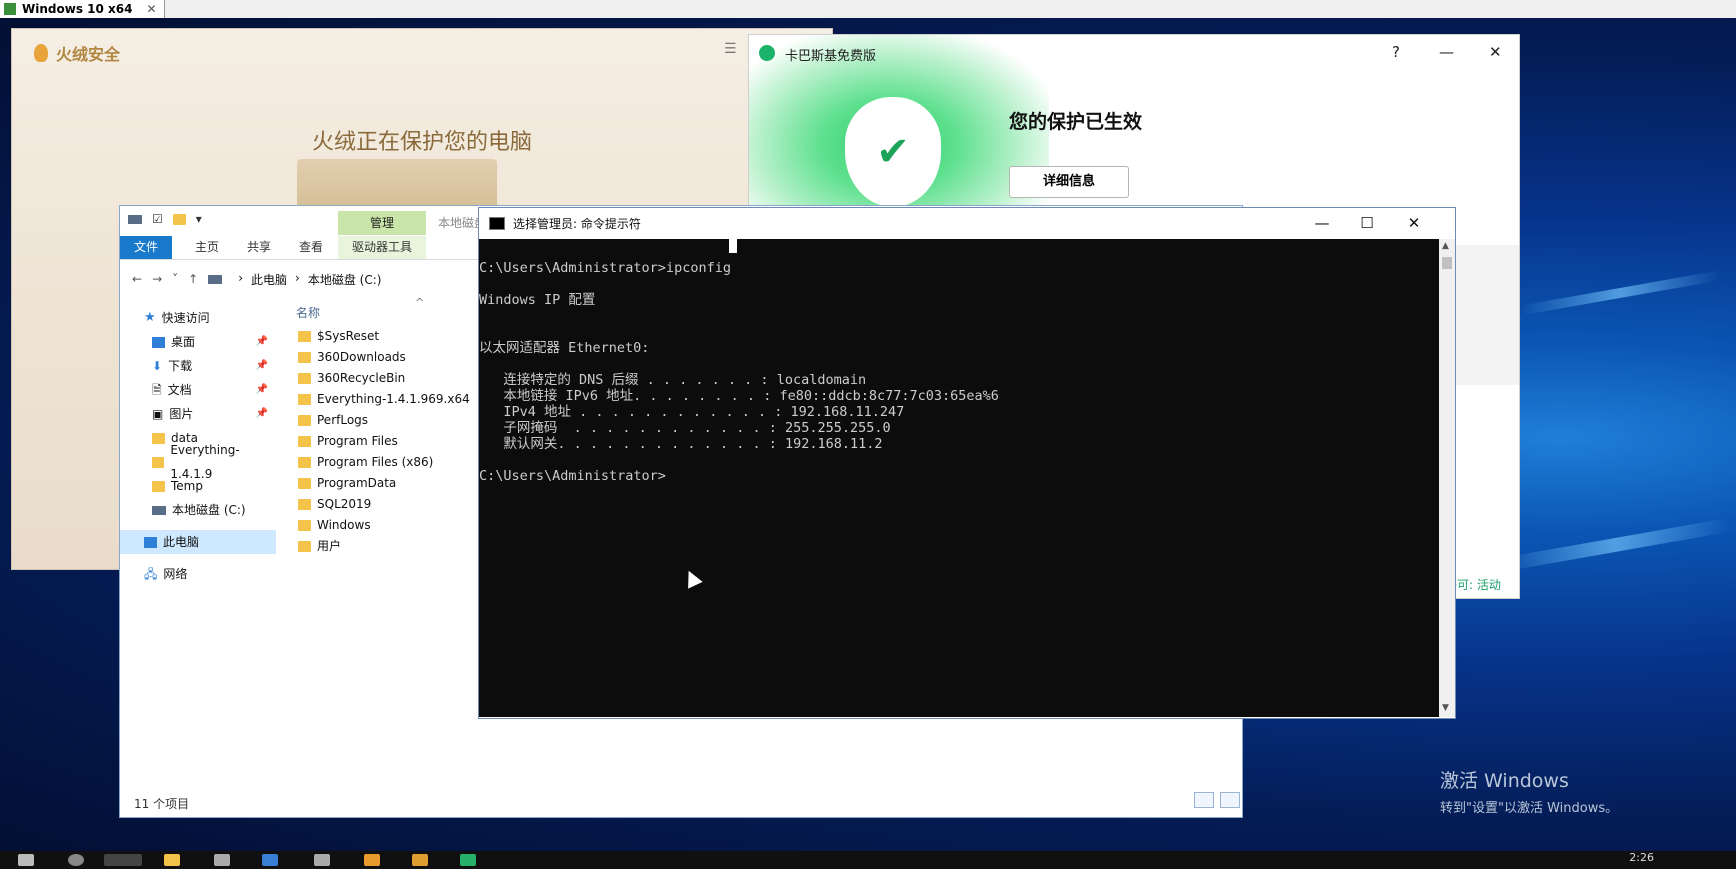 This screenshot has width=1736, height=869. What do you see at coordinates (150, 542) in the screenshot?
I see `computer-icon` at bounding box center [150, 542].